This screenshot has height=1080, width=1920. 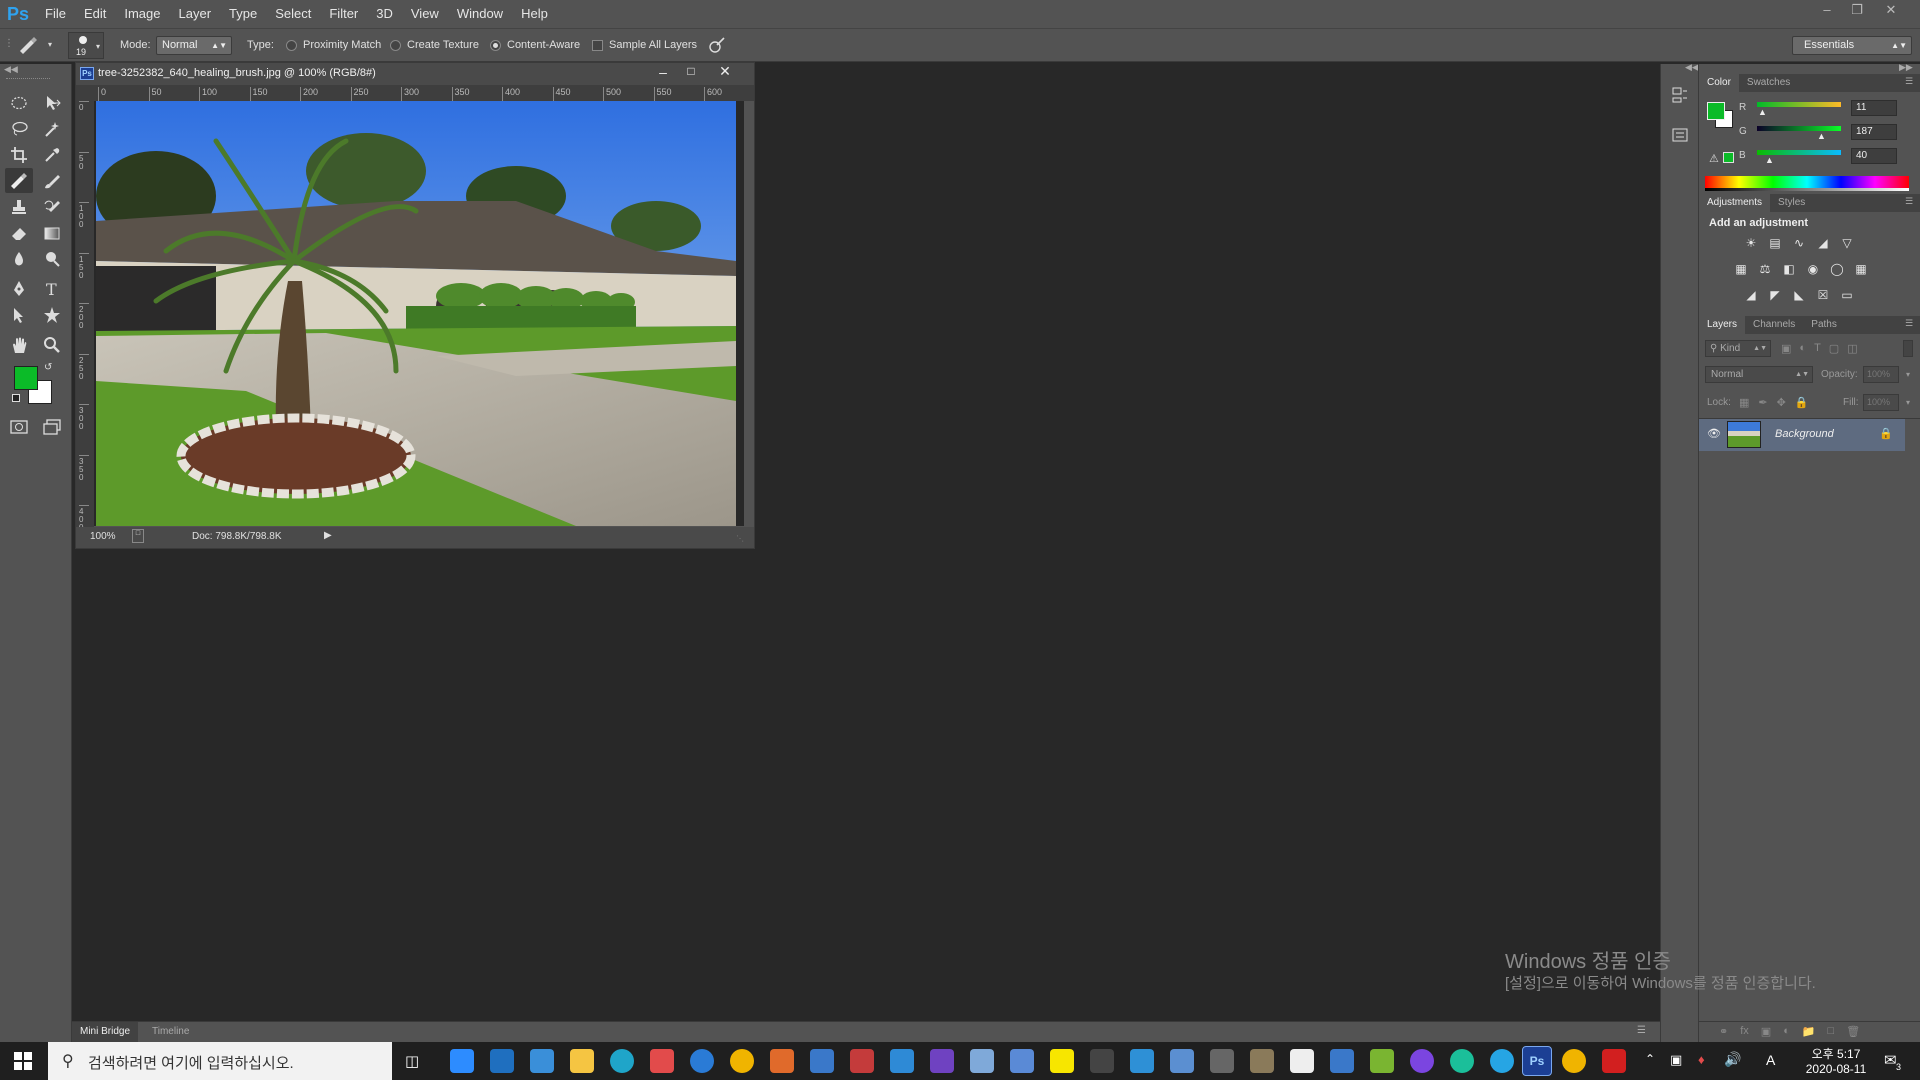 What do you see at coordinates (1881, 374) in the screenshot?
I see `opacity-input: 100%` at bounding box center [1881, 374].